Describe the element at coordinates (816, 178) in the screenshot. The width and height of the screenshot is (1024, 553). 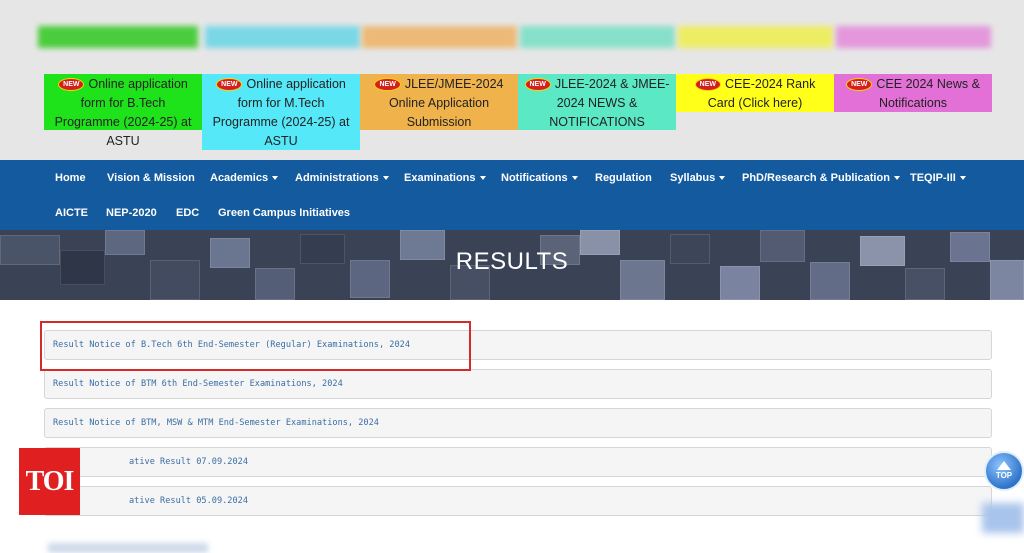
I see `nav-phd-label: PhD/Research & Publication` at that location.